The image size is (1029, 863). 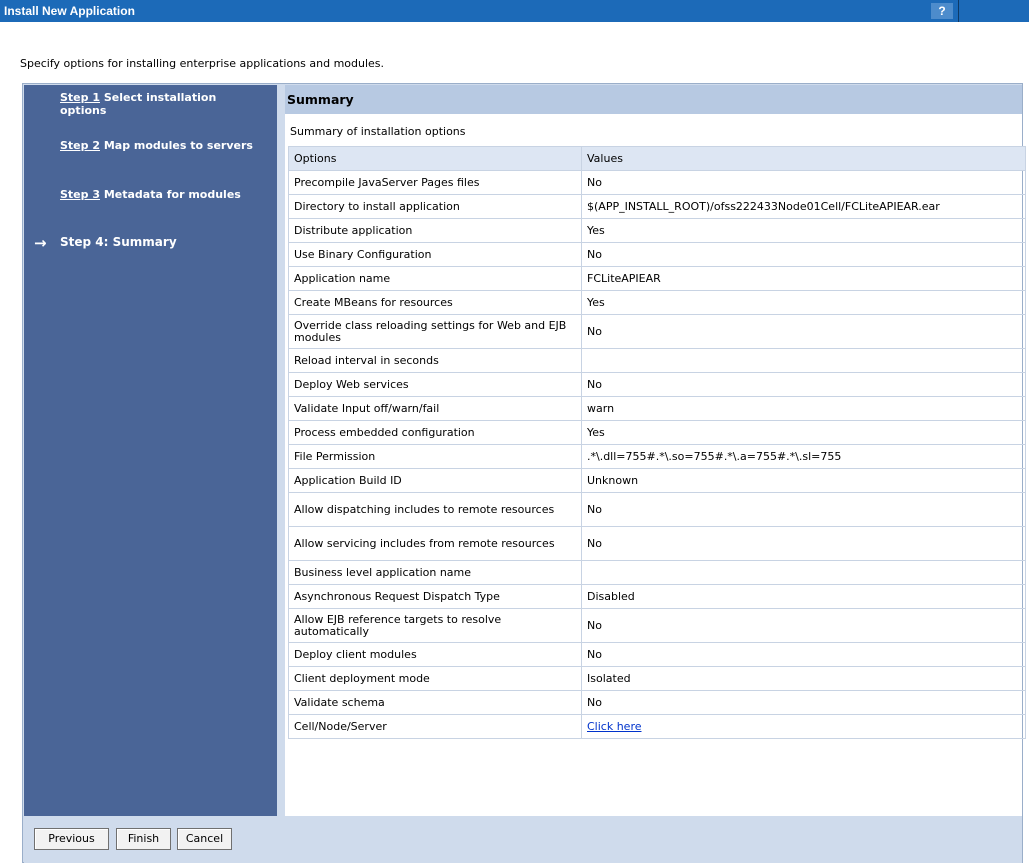 I want to click on table-row: Cell/Node/Server Click here, so click(x=657, y=726).